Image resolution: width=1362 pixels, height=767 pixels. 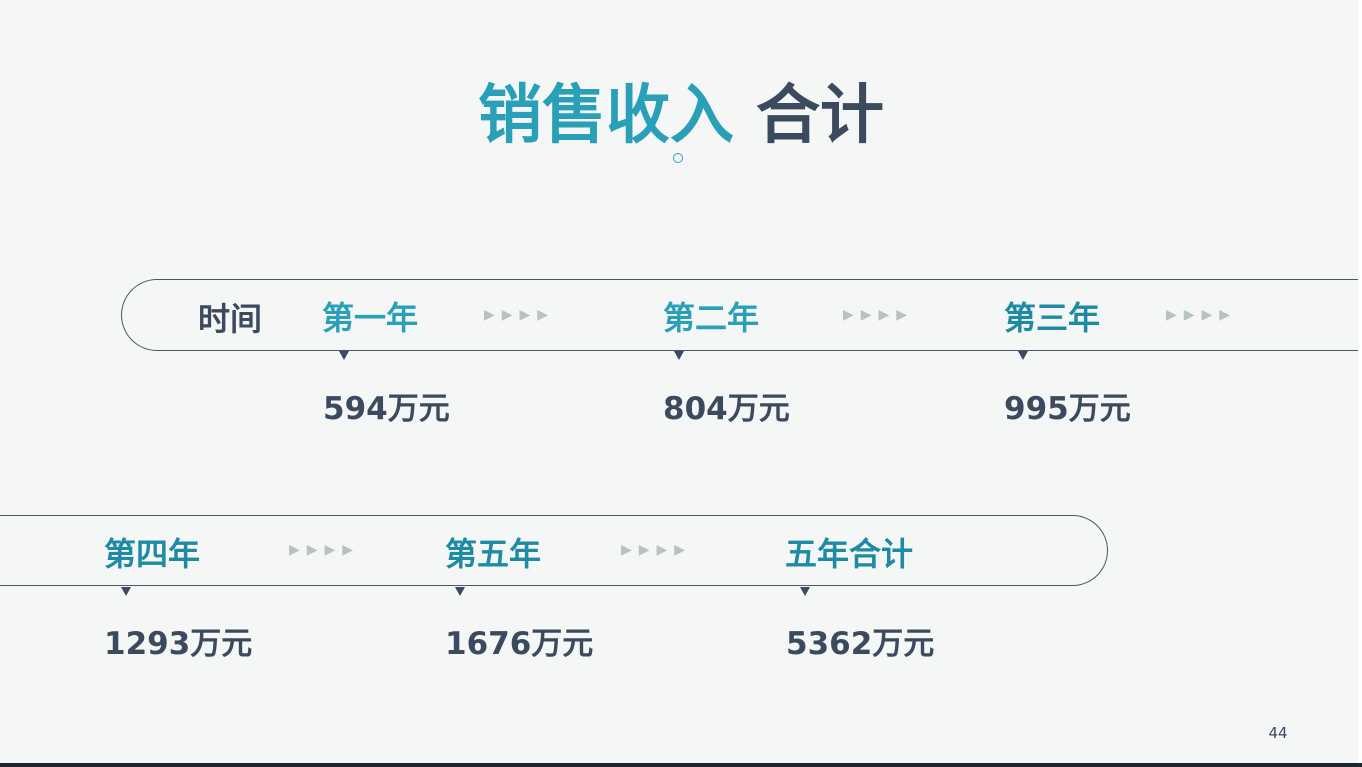 I want to click on total-label: 五年合计, so click(x=849, y=554).